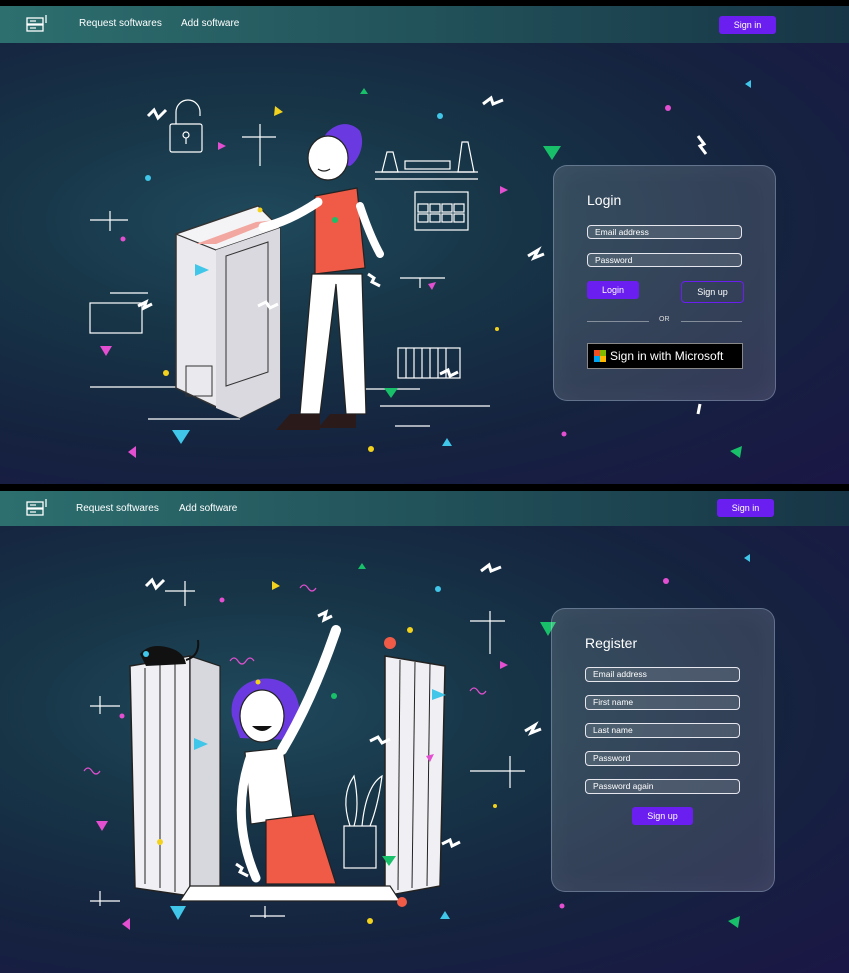 This screenshot has height=973, width=849. What do you see at coordinates (662, 730) in the screenshot?
I see `last-name-field: Last name` at bounding box center [662, 730].